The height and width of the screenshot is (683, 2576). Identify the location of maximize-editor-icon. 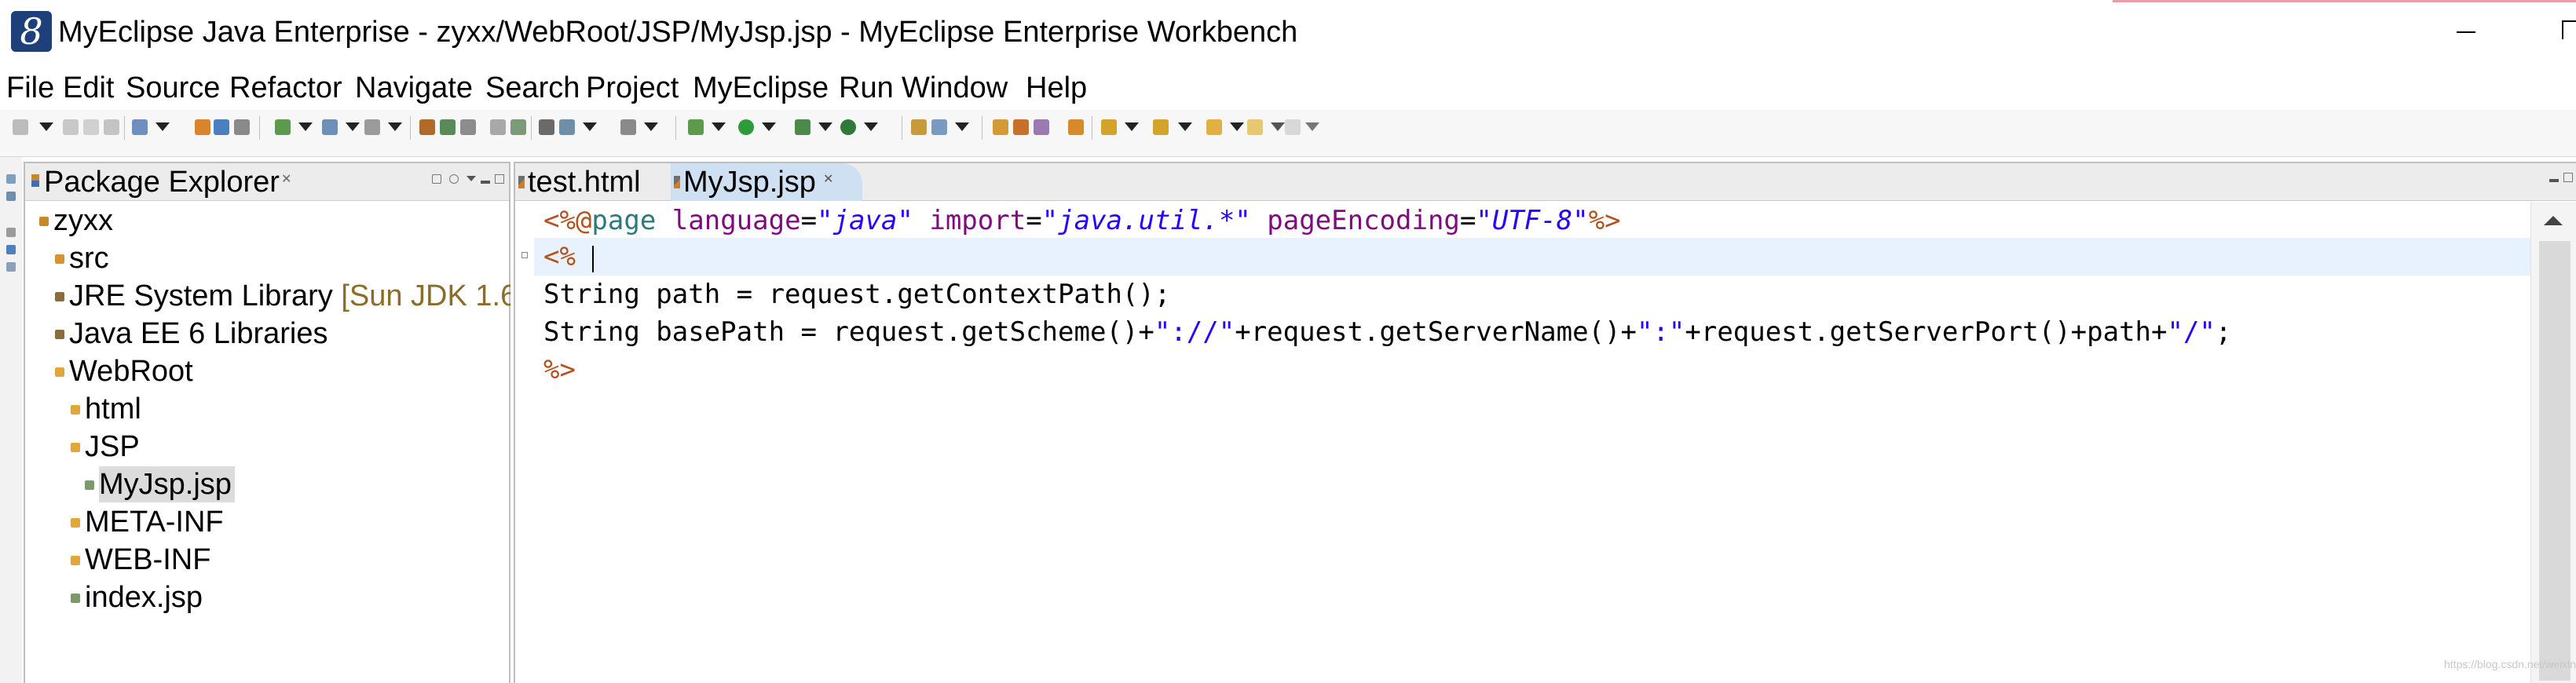
(2568, 177).